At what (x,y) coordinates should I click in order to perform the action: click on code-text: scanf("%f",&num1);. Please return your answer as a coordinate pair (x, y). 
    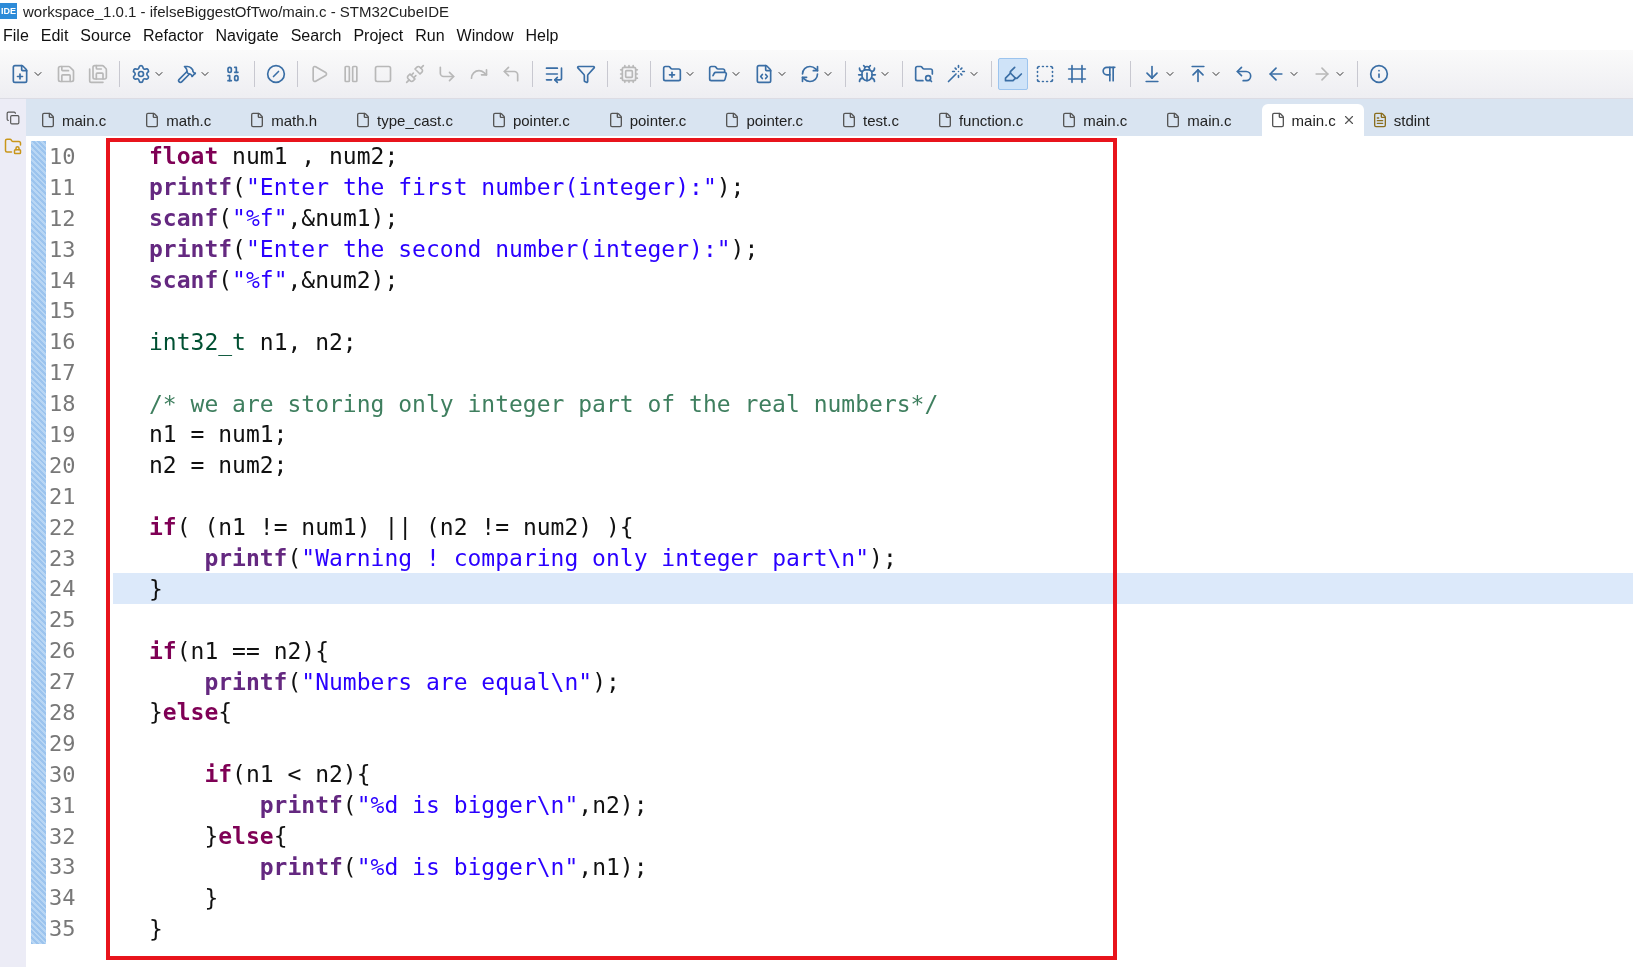
    Looking at the image, I should click on (274, 218).